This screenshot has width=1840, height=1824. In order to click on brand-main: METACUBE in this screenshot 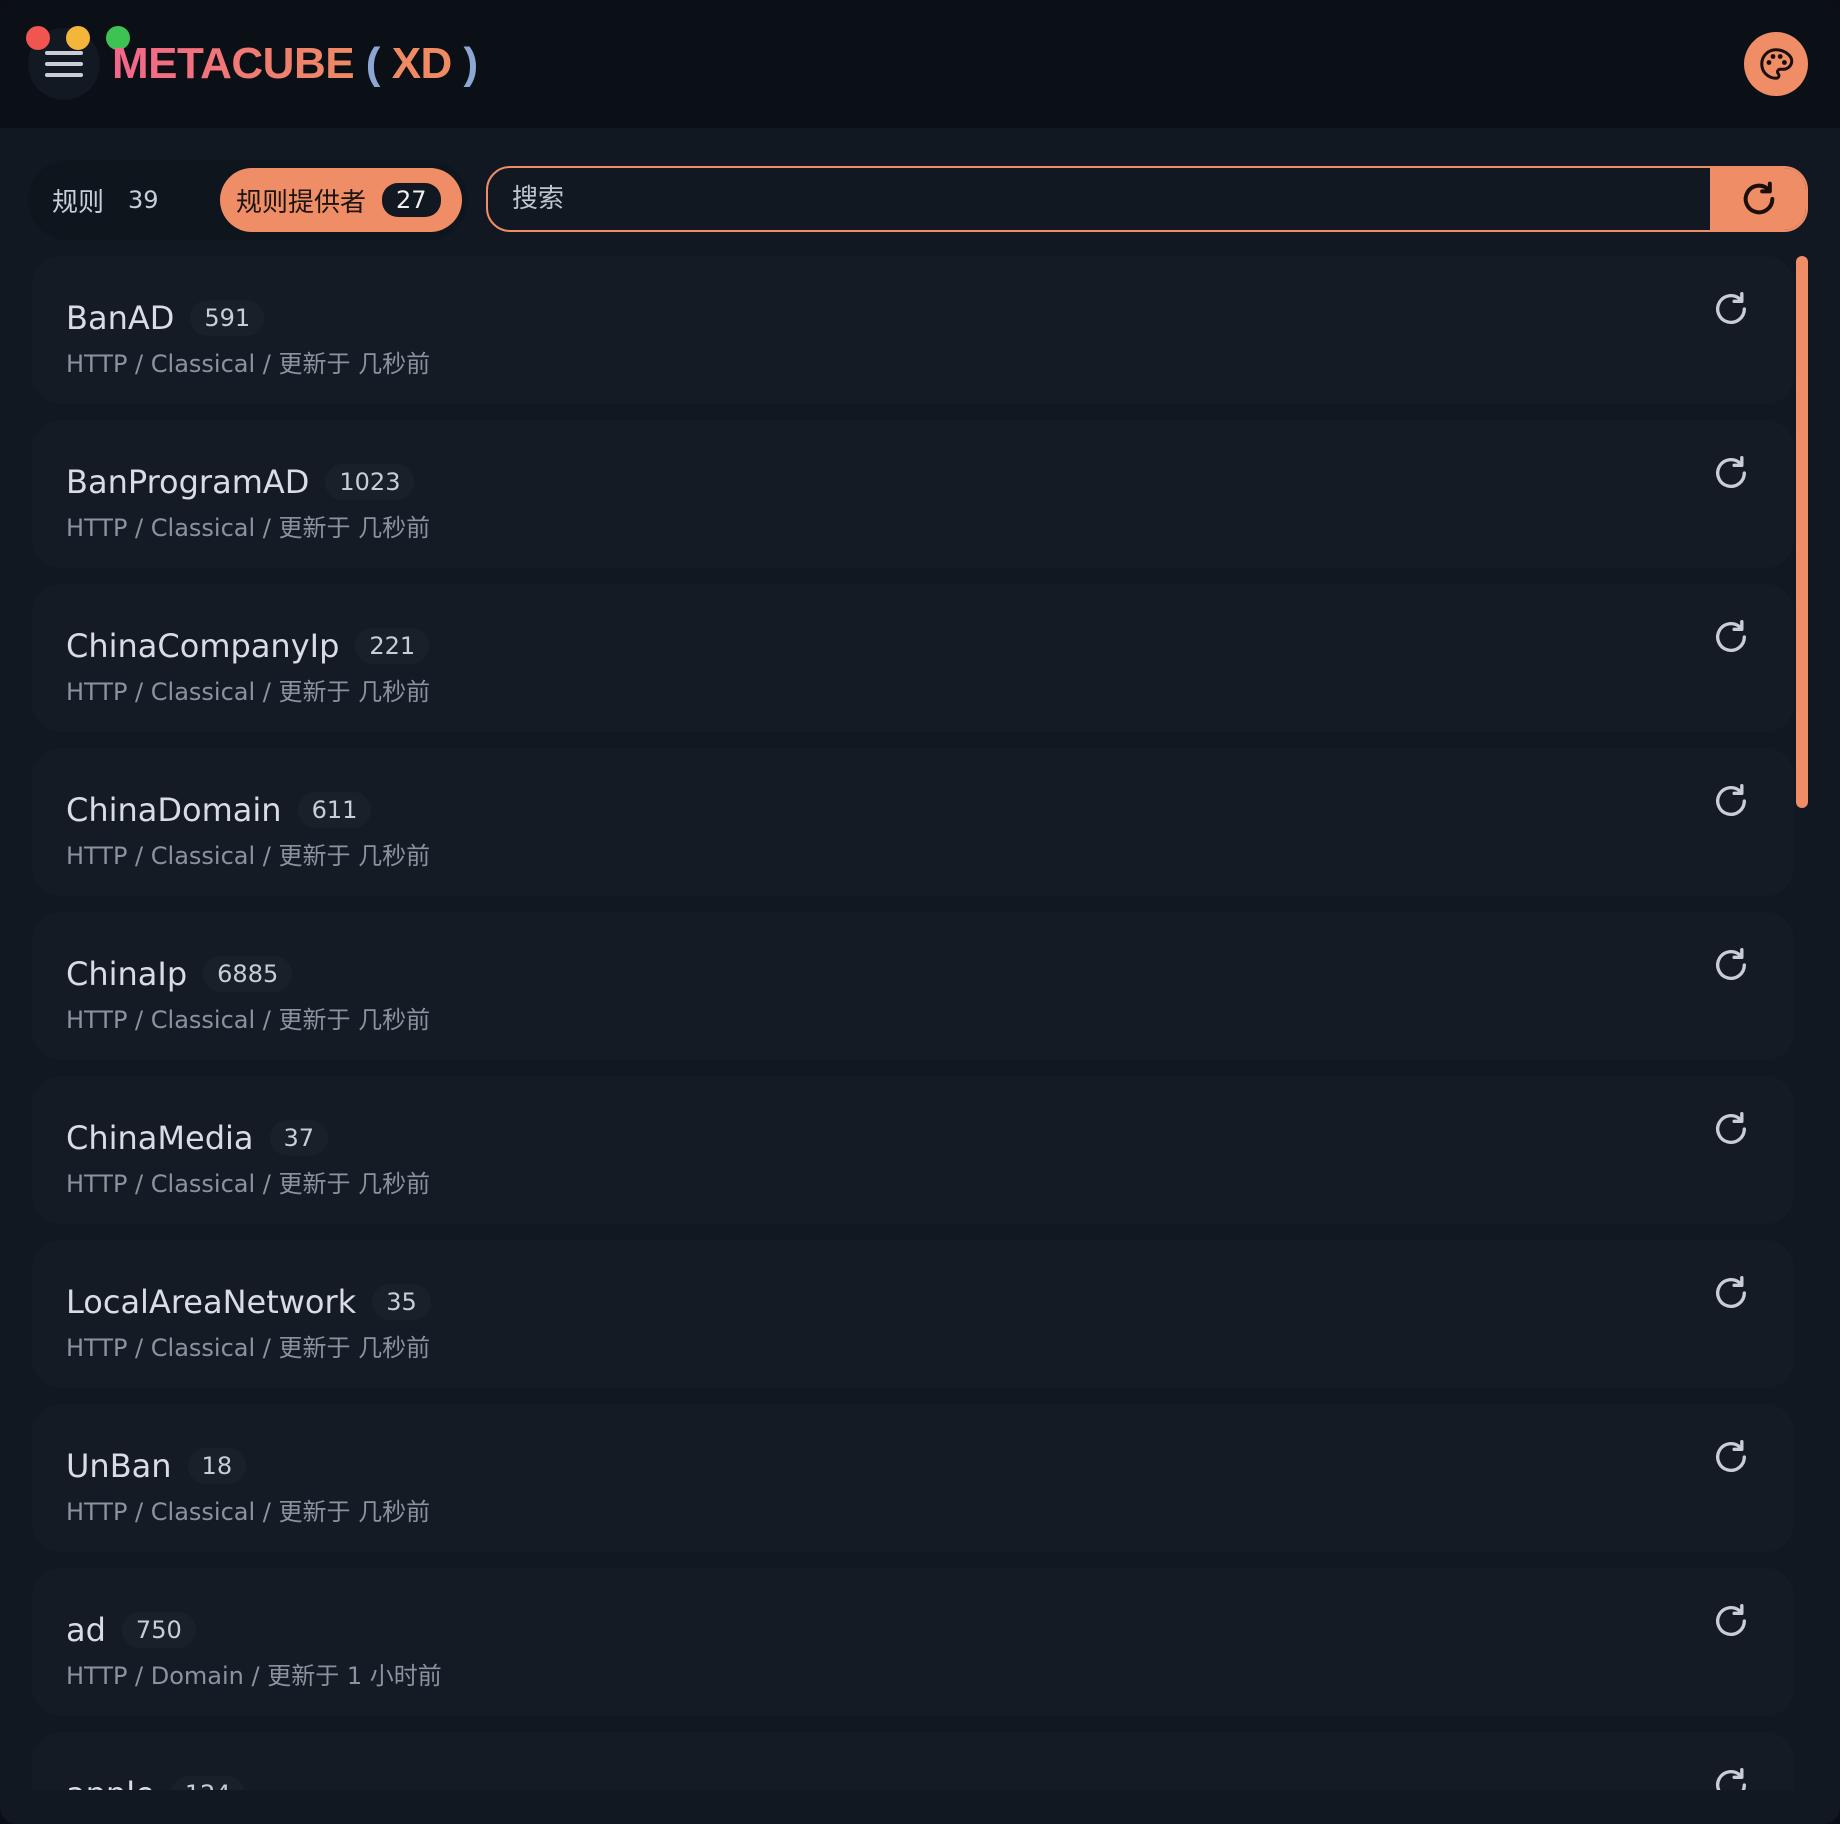, I will do `click(233, 63)`.